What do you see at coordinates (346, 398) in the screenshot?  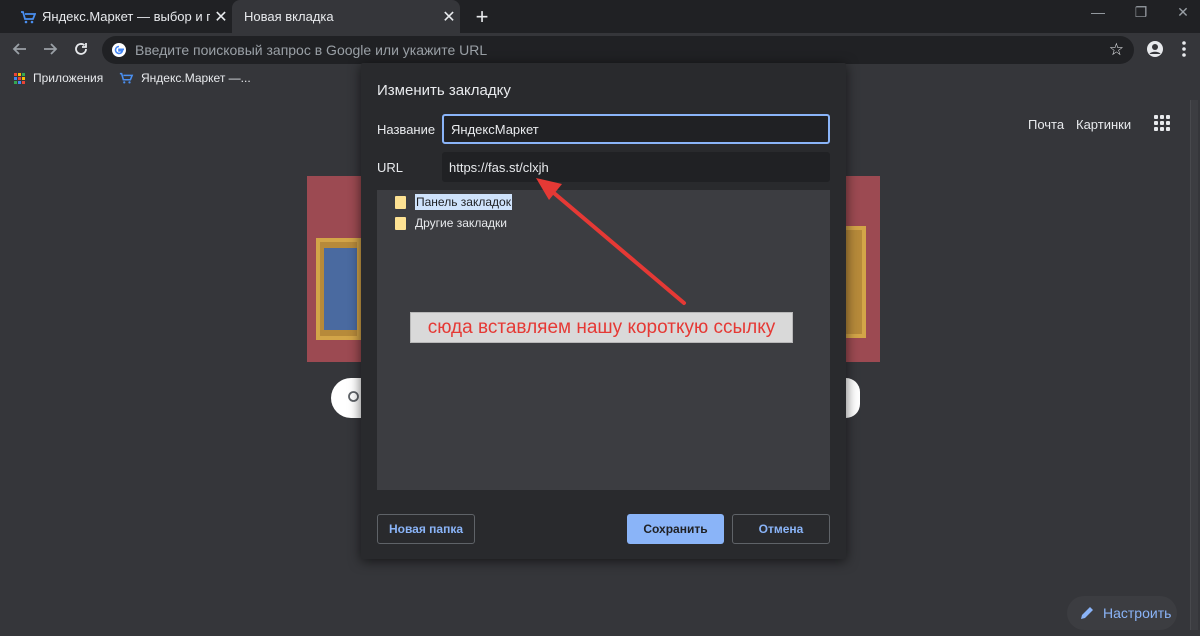 I see `search-box` at bounding box center [346, 398].